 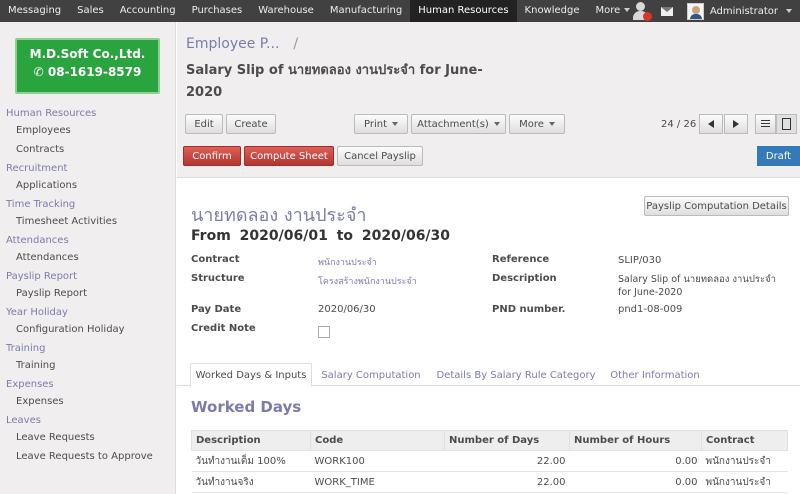 What do you see at coordinates (87, 149) in the screenshot?
I see `sidebar-item-contracts: Contracts` at bounding box center [87, 149].